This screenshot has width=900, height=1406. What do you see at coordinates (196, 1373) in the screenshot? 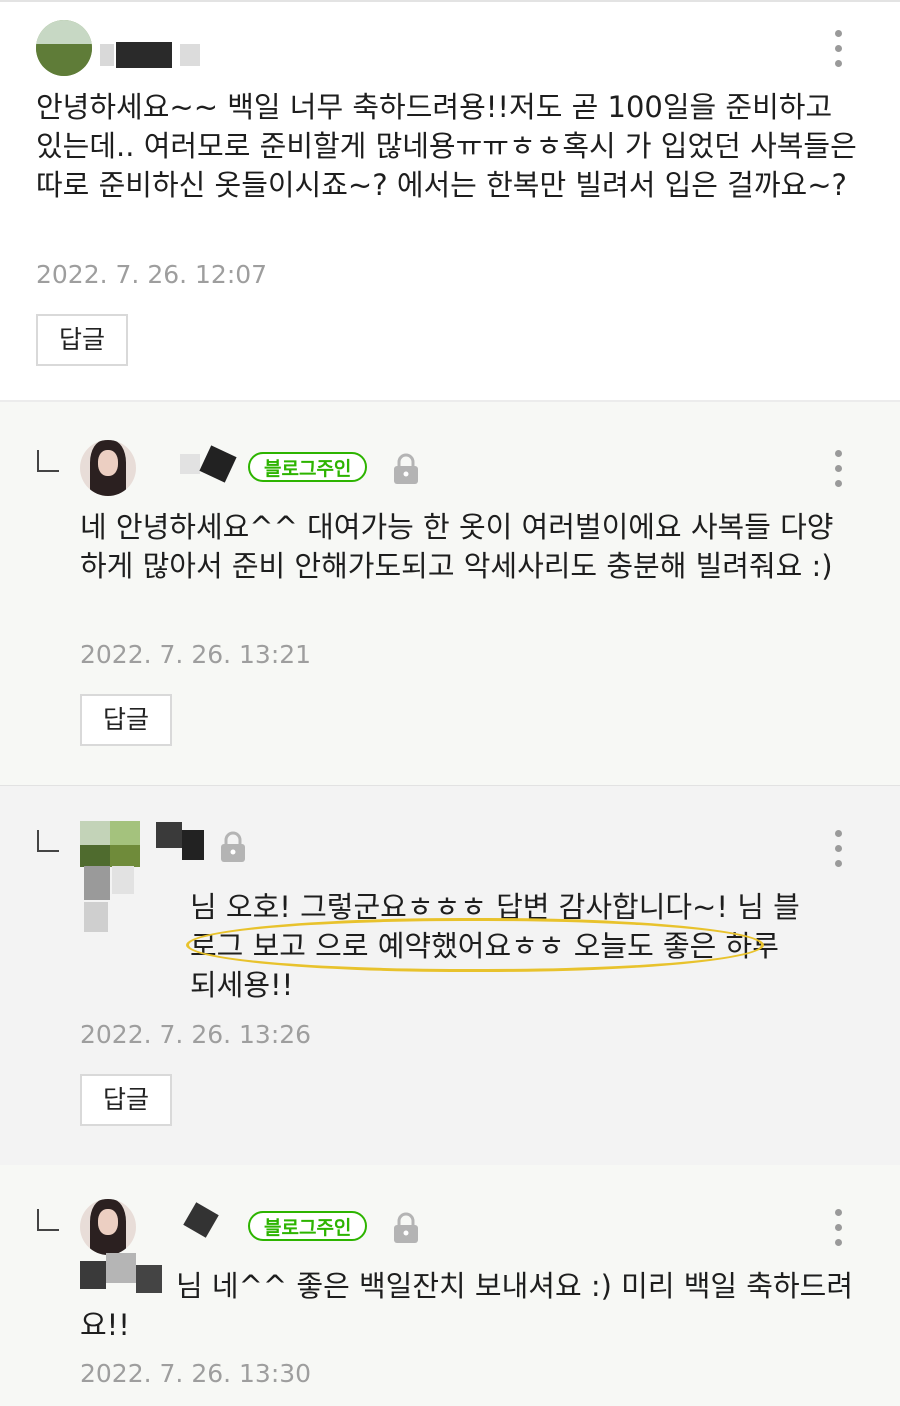
I see `comment-date: 2022. 7. 26. 13:30` at bounding box center [196, 1373].